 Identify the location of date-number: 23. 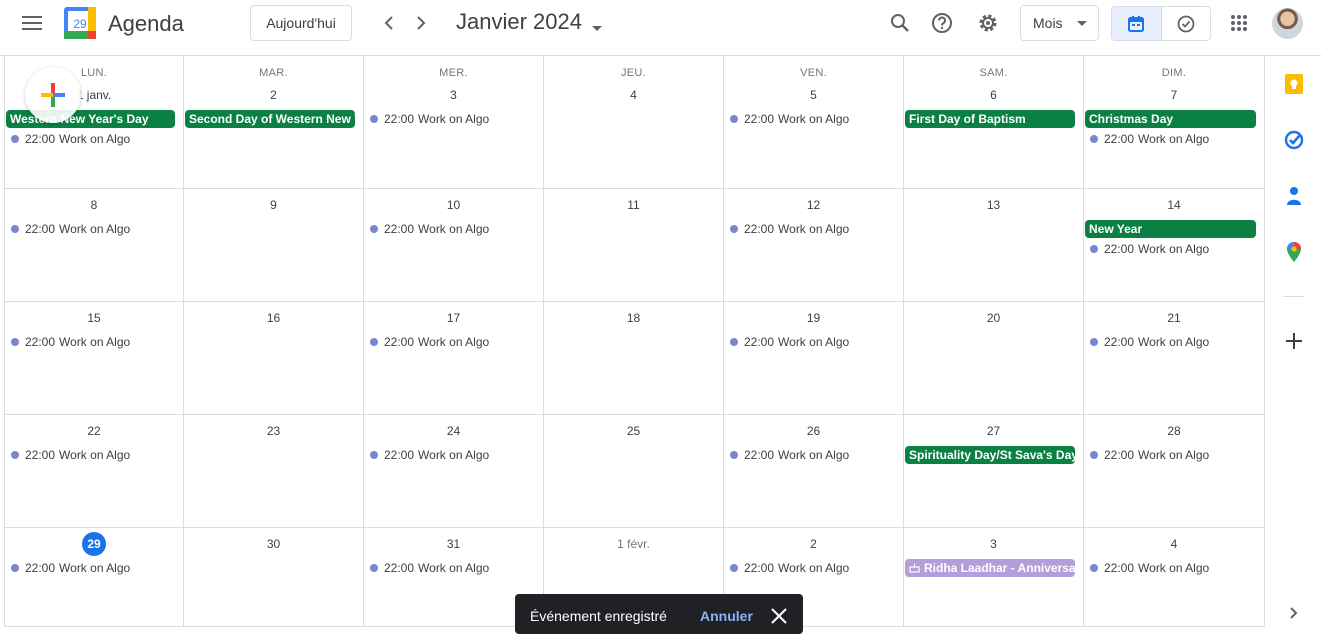
(273, 431).